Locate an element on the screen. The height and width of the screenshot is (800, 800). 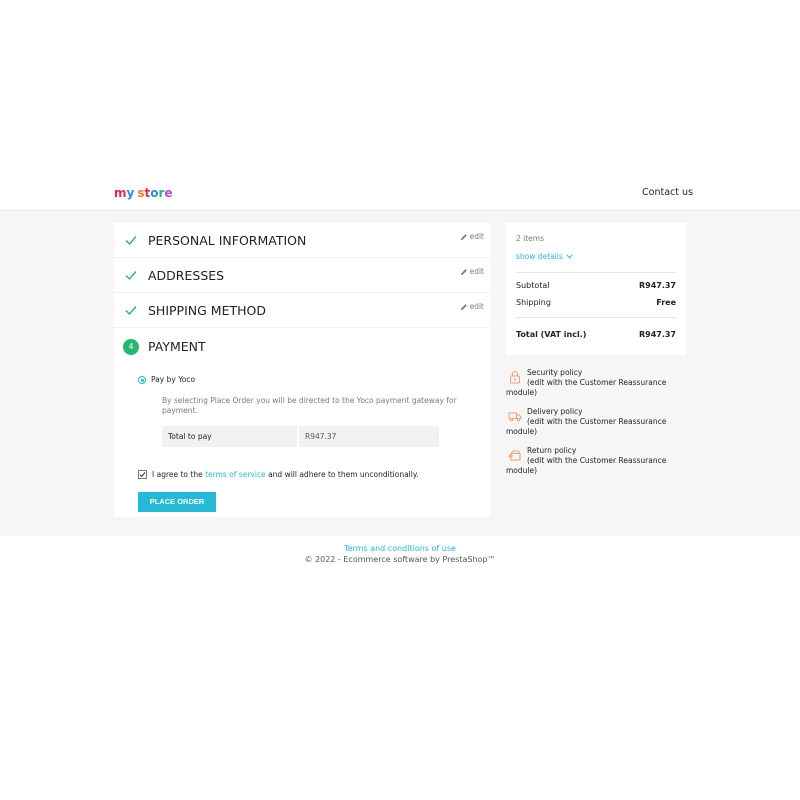
show-details-label: show details is located at coordinates (539, 256).